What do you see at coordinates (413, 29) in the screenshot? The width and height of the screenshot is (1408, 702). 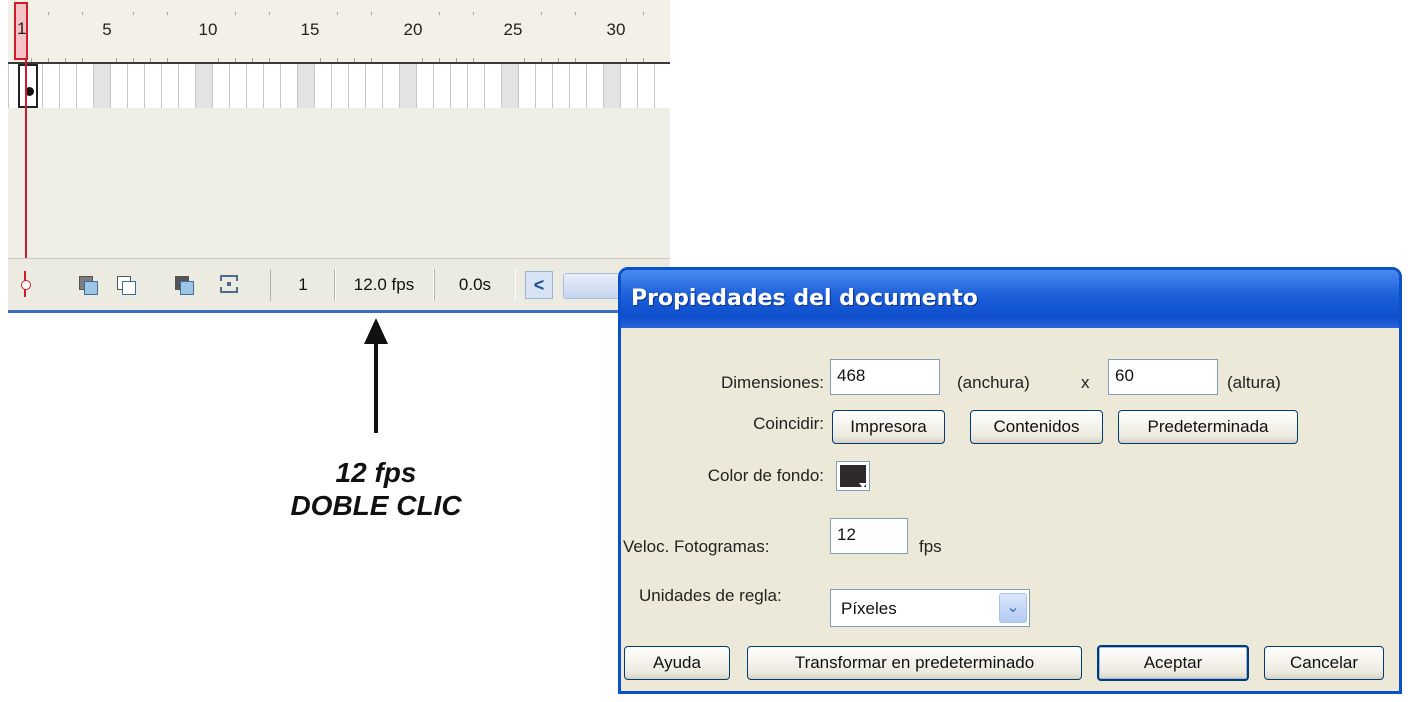 I see `ruler-number-20: 20` at bounding box center [413, 29].